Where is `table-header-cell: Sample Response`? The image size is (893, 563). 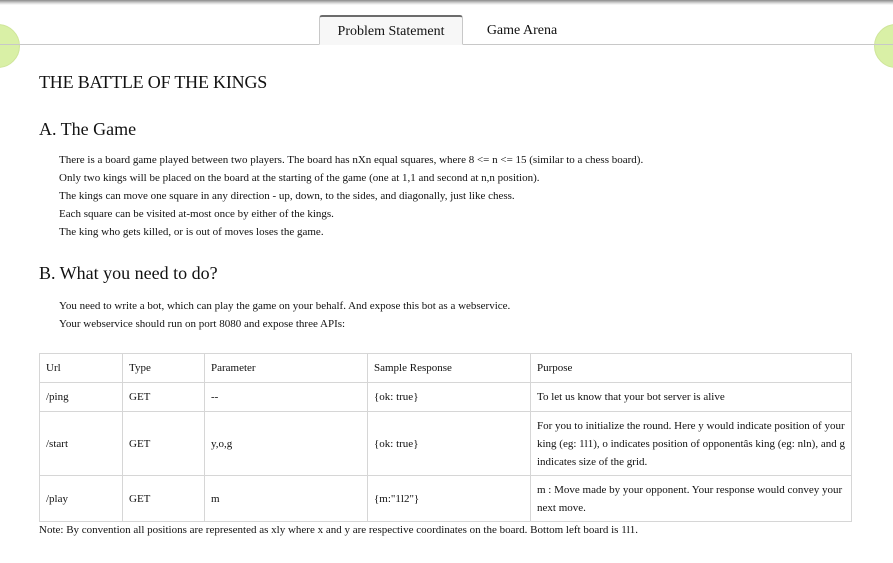
table-header-cell: Sample Response is located at coordinates (449, 368).